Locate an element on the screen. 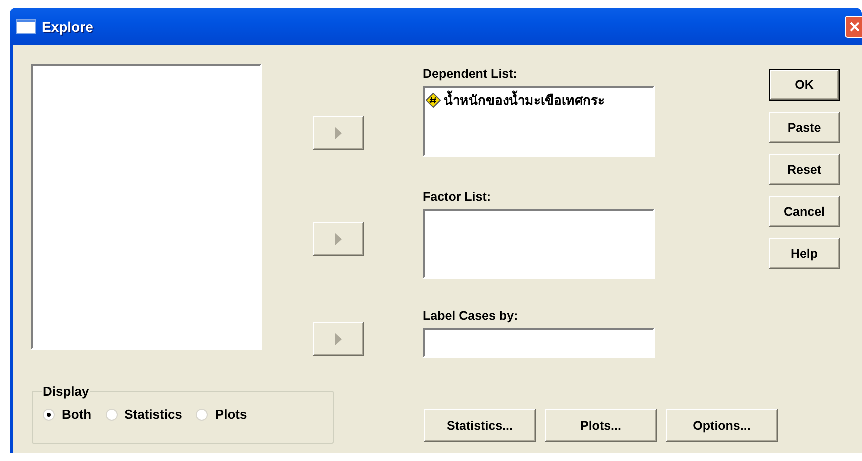 The image size is (862, 461). dialog-button: Reset is located at coordinates (804, 169).